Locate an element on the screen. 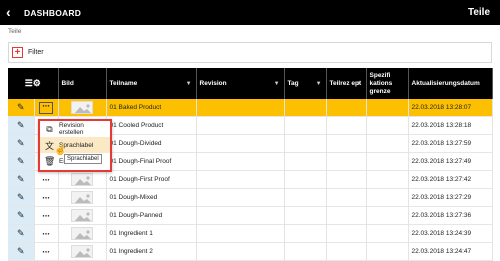  update-date: 22.03.2018 13:27:59 is located at coordinates (450, 143).